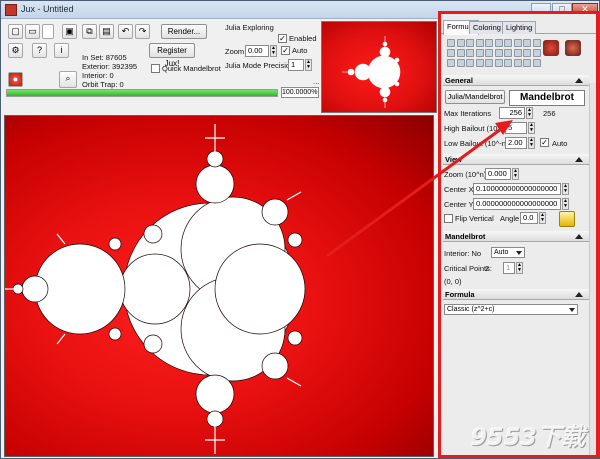  I want to click on copy-icon: ⧉, so click(89, 31).